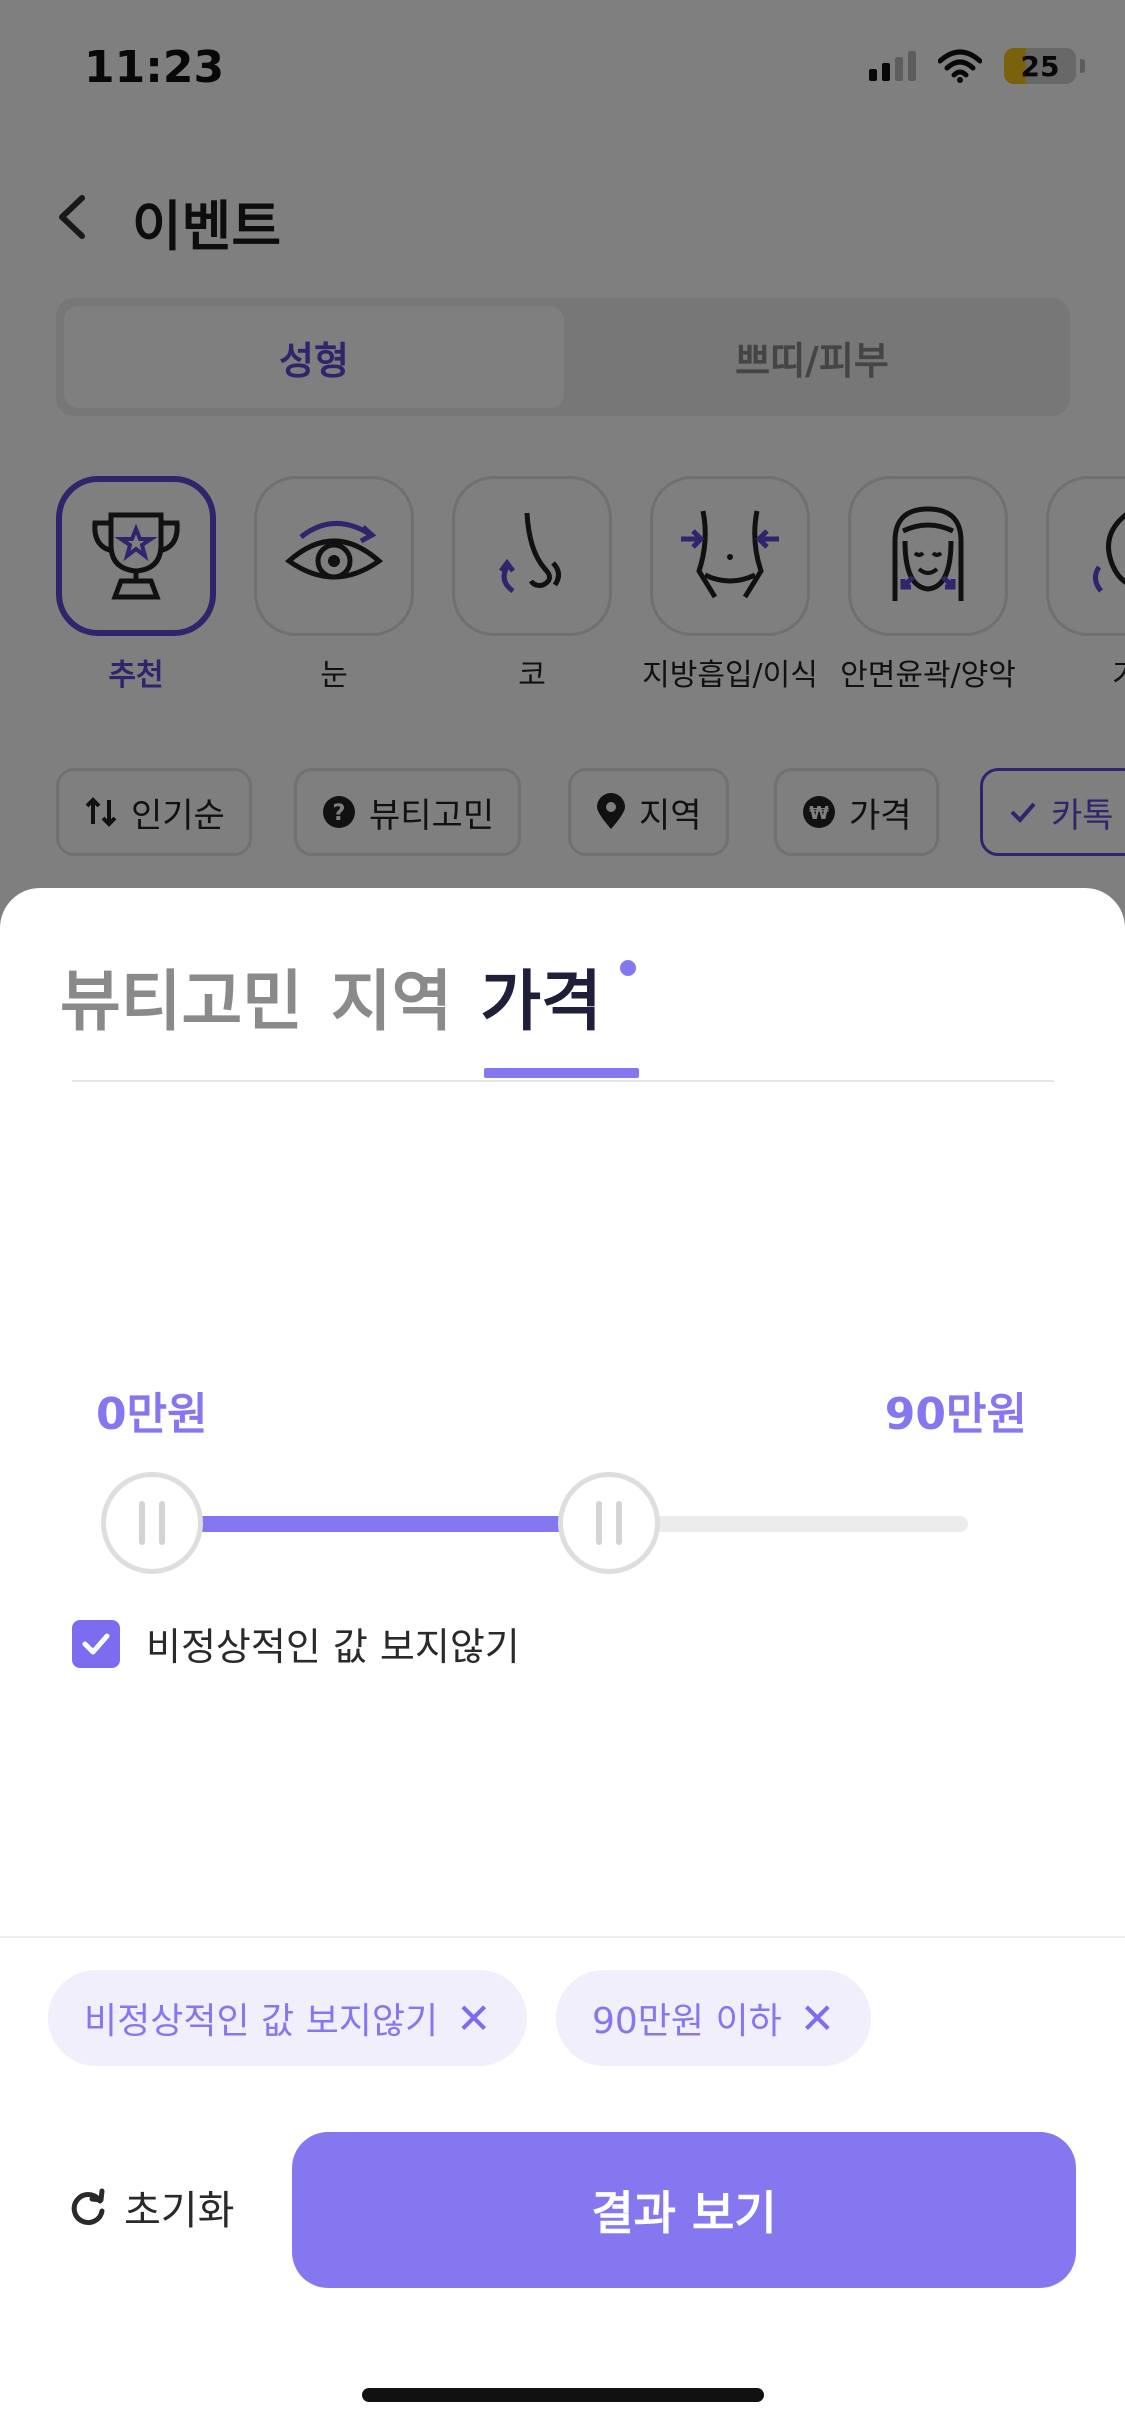  I want to click on reset-button: 초기화, so click(151, 2207).